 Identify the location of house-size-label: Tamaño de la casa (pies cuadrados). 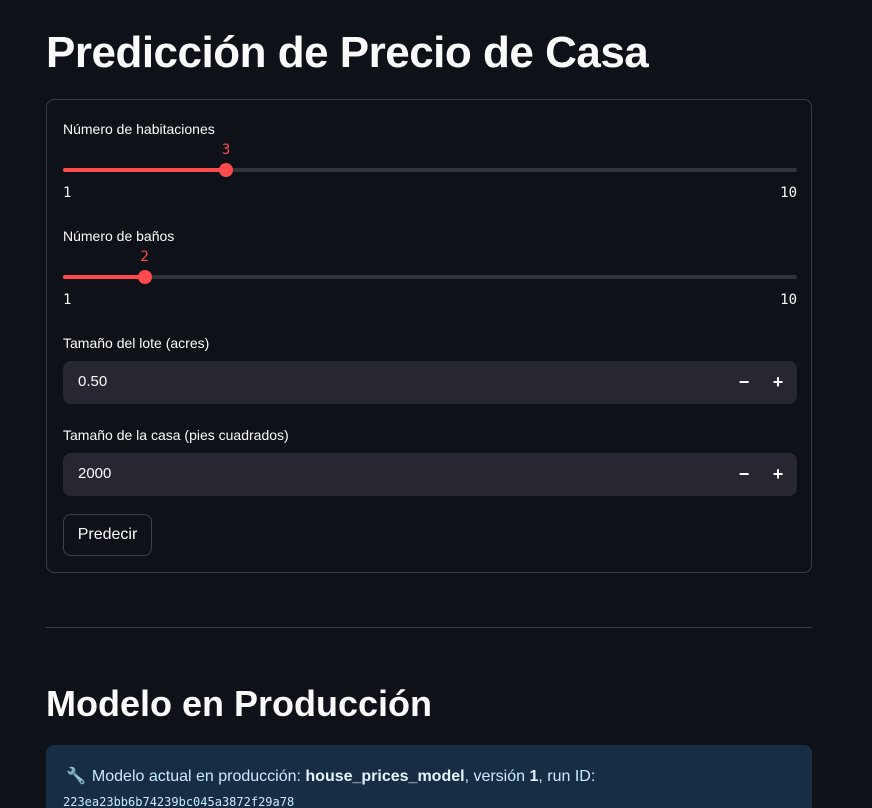
(176, 435).